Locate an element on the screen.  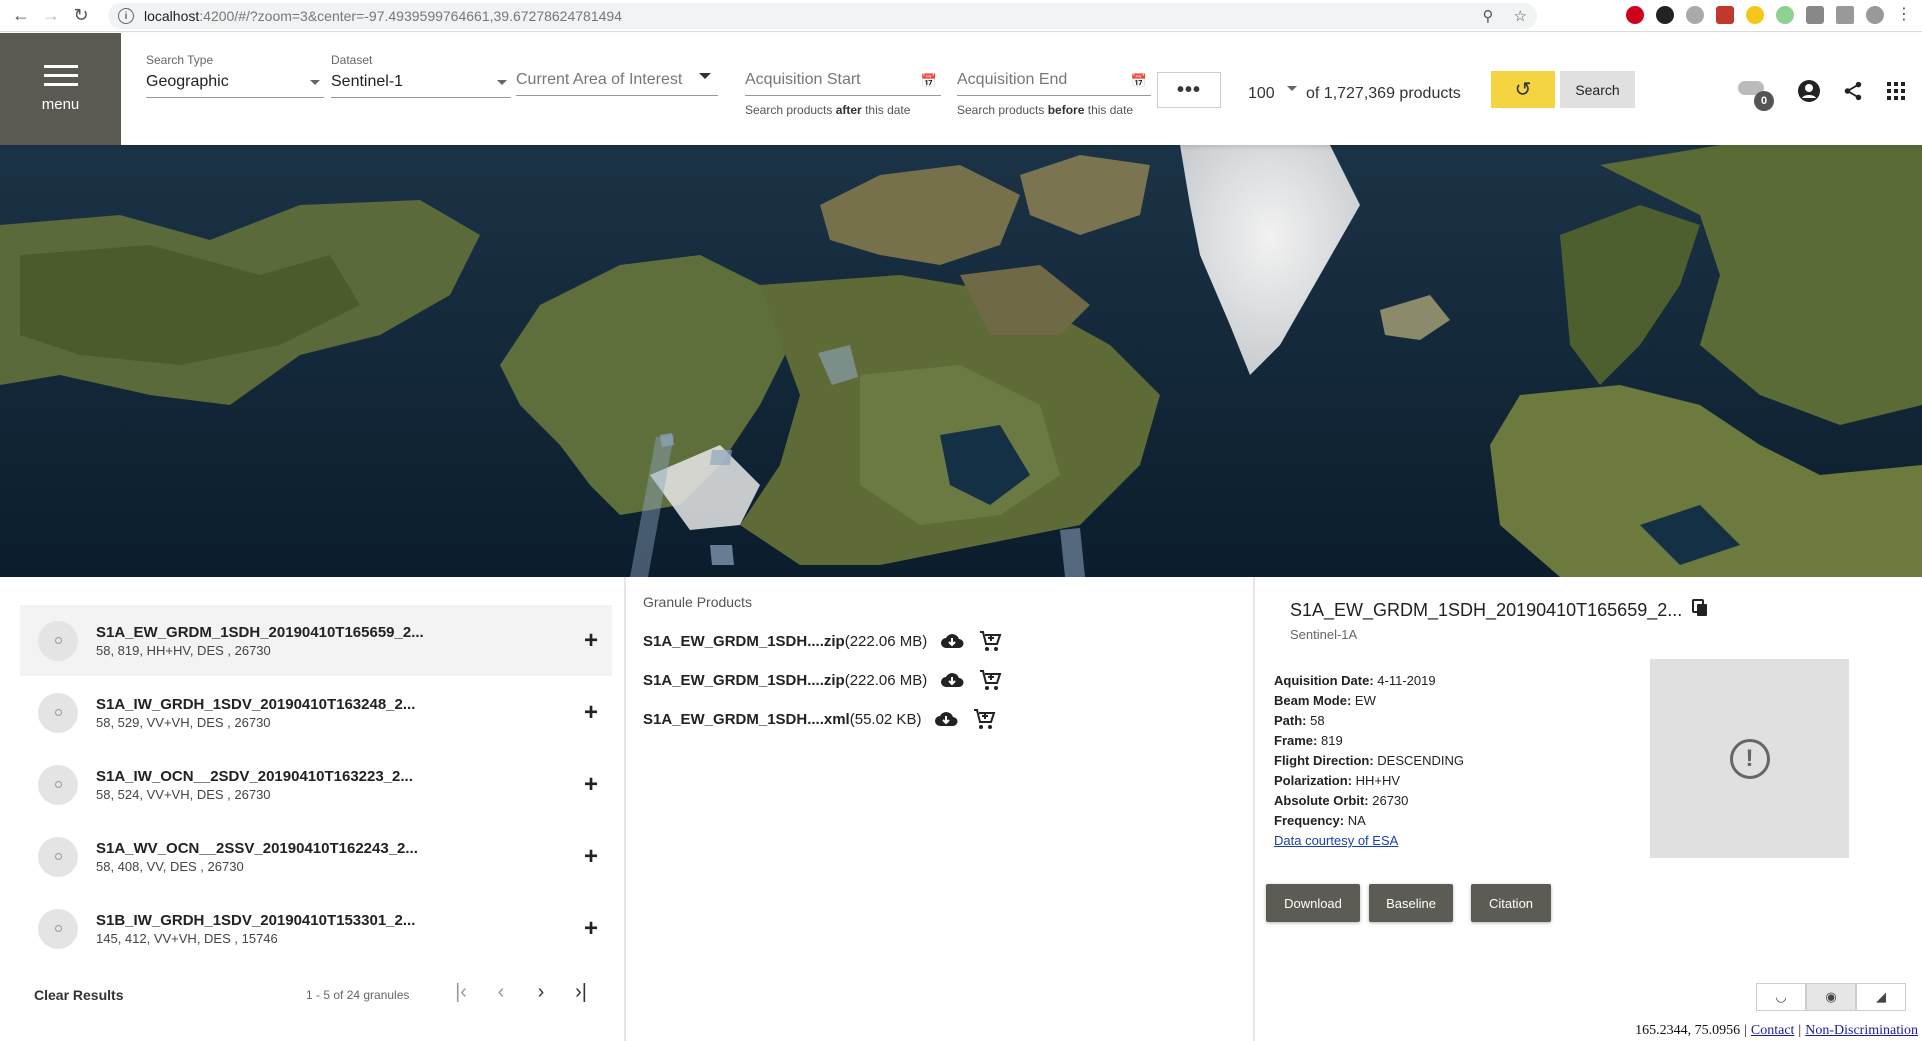
non-discrimination-link: Non-Discrimination is located at coordinates (1861, 1031).